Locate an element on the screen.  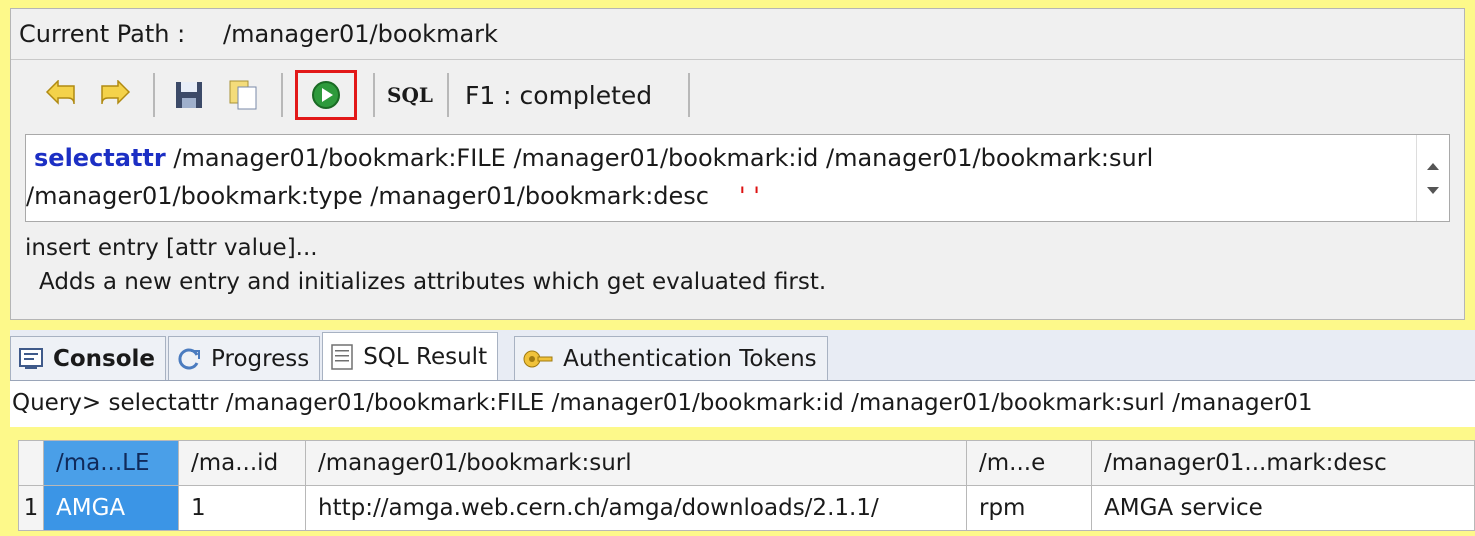
run-button is located at coordinates (326, 95).